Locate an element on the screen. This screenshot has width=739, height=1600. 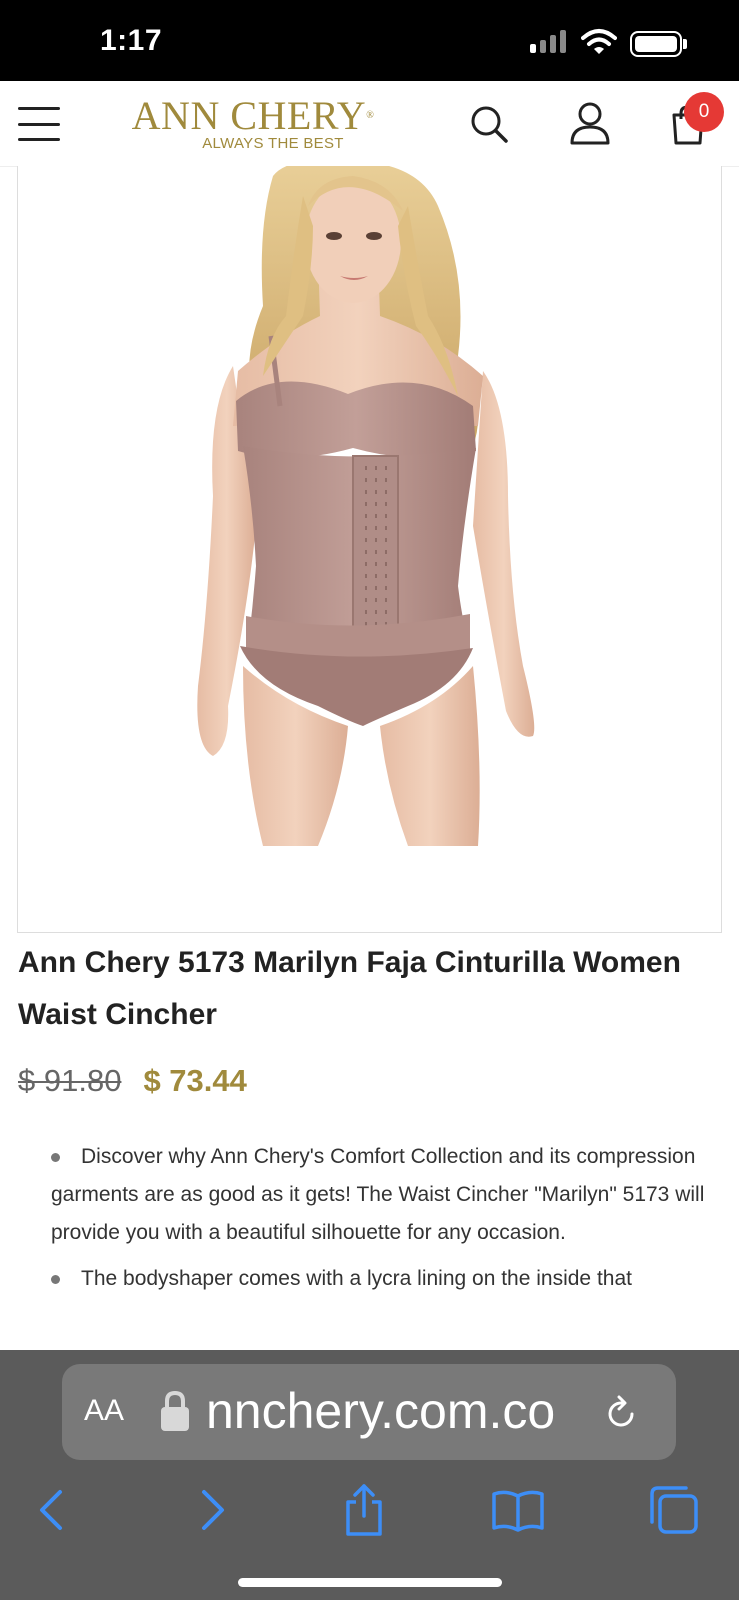
battery-icon is located at coordinates (656, 44).